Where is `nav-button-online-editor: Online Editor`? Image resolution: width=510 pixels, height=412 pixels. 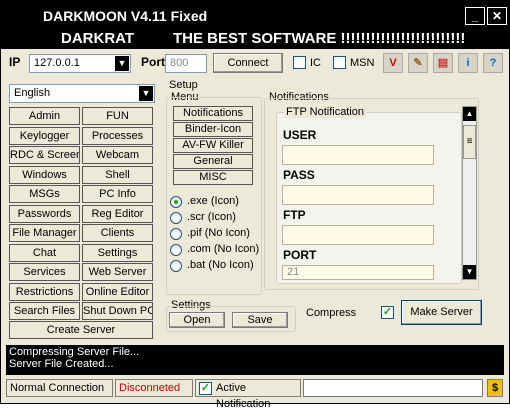
nav-button-online-editor: Online Editor is located at coordinates (117, 291).